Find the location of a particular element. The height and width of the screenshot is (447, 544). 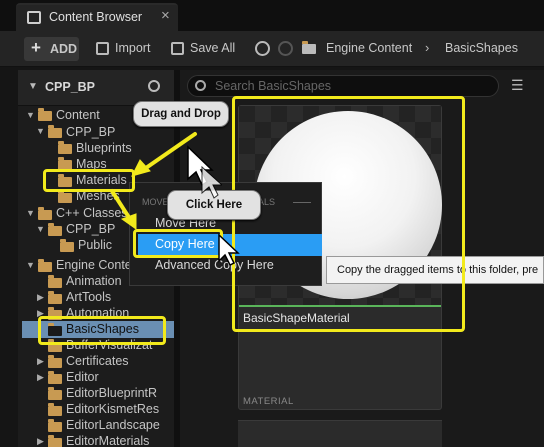

callout-drag-text: Drag and Drop is located at coordinates (181, 114).